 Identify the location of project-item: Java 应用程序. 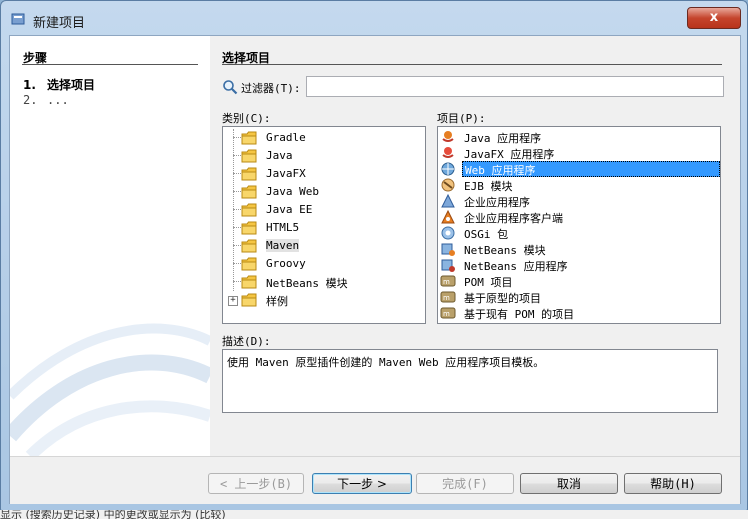
(579, 137).